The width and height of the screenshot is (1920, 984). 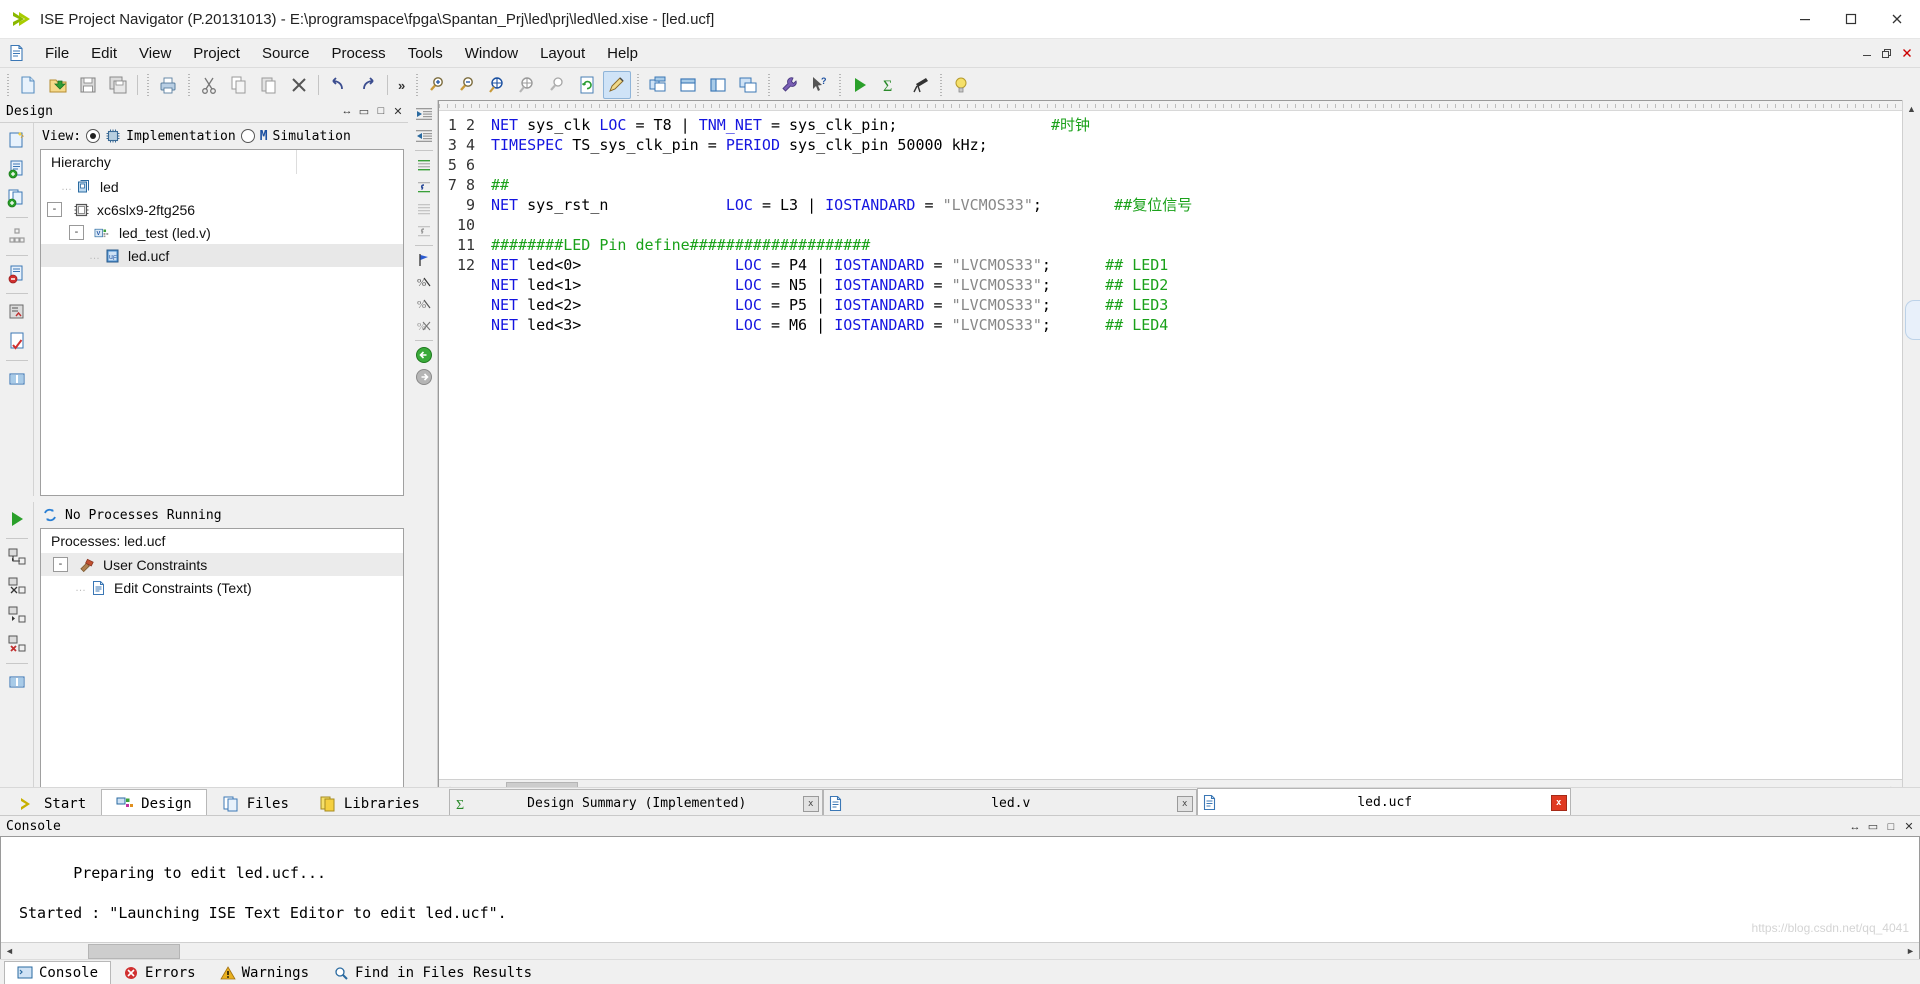 What do you see at coordinates (1907, 53) in the screenshot?
I see `mdi-close-button` at bounding box center [1907, 53].